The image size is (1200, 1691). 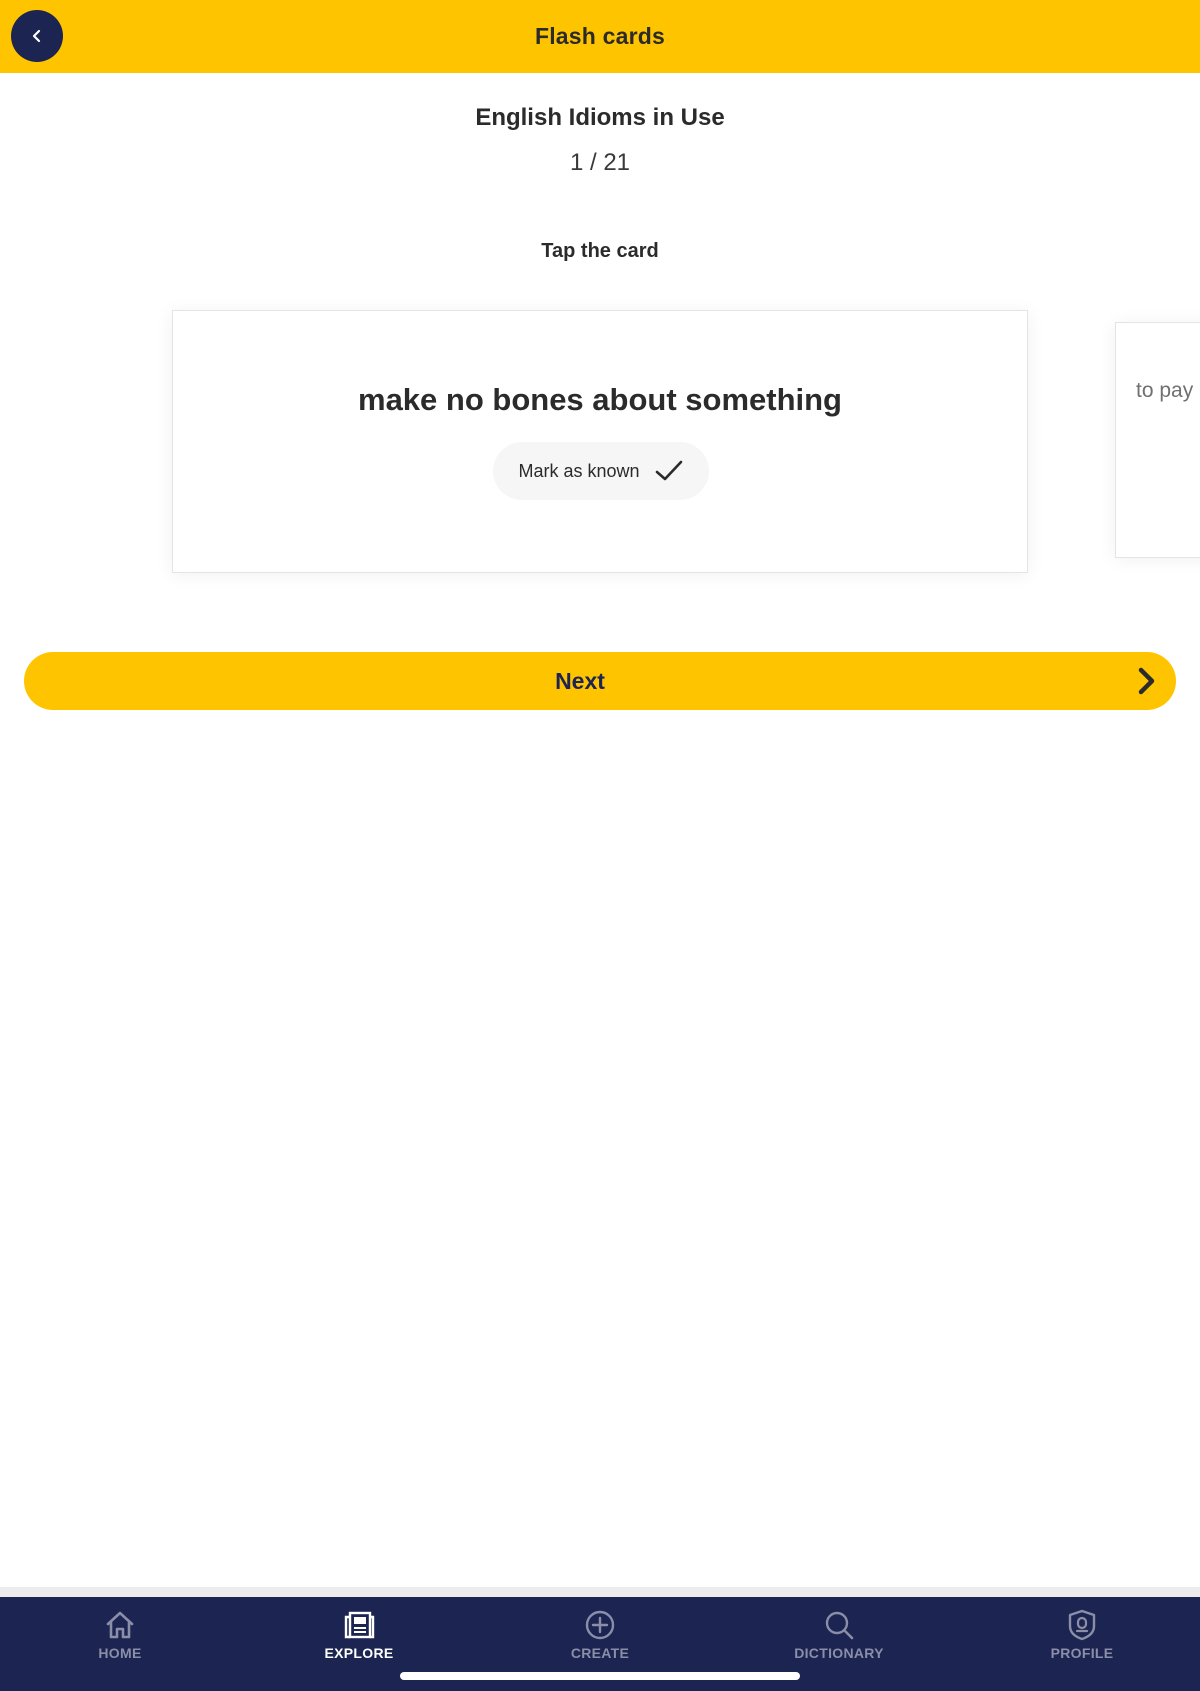 What do you see at coordinates (120, 1653) in the screenshot?
I see `nav-label-home: HOME` at bounding box center [120, 1653].